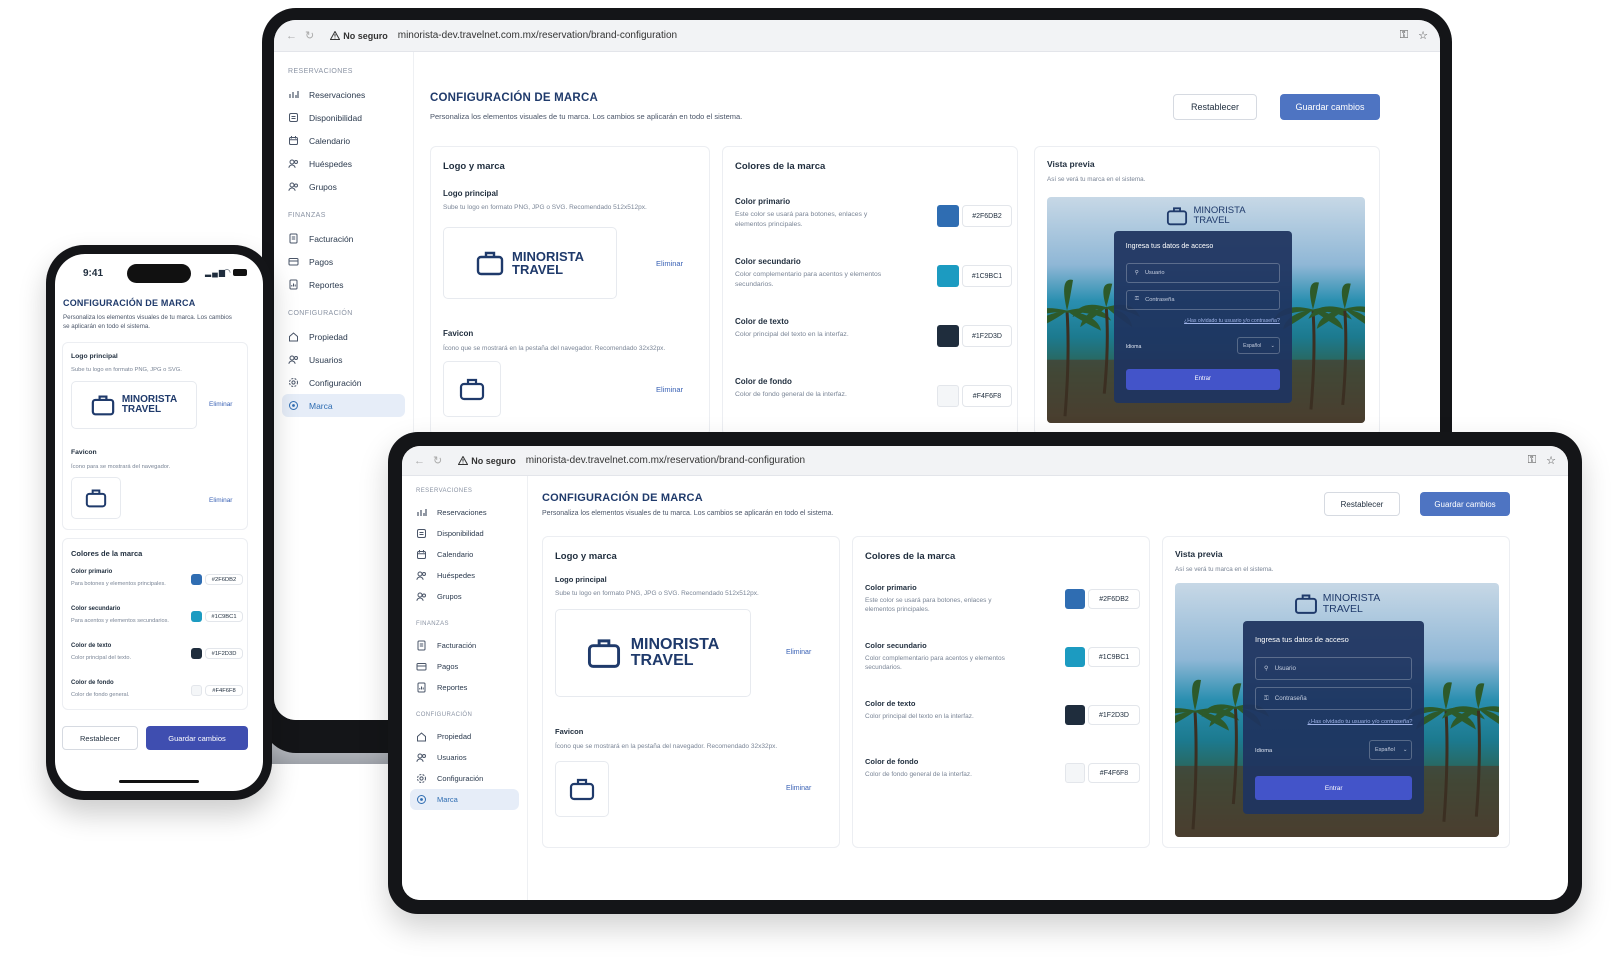 This screenshot has width=1622, height=970. What do you see at coordinates (91, 646) in the screenshot?
I see `color-name: Color de texto` at bounding box center [91, 646].